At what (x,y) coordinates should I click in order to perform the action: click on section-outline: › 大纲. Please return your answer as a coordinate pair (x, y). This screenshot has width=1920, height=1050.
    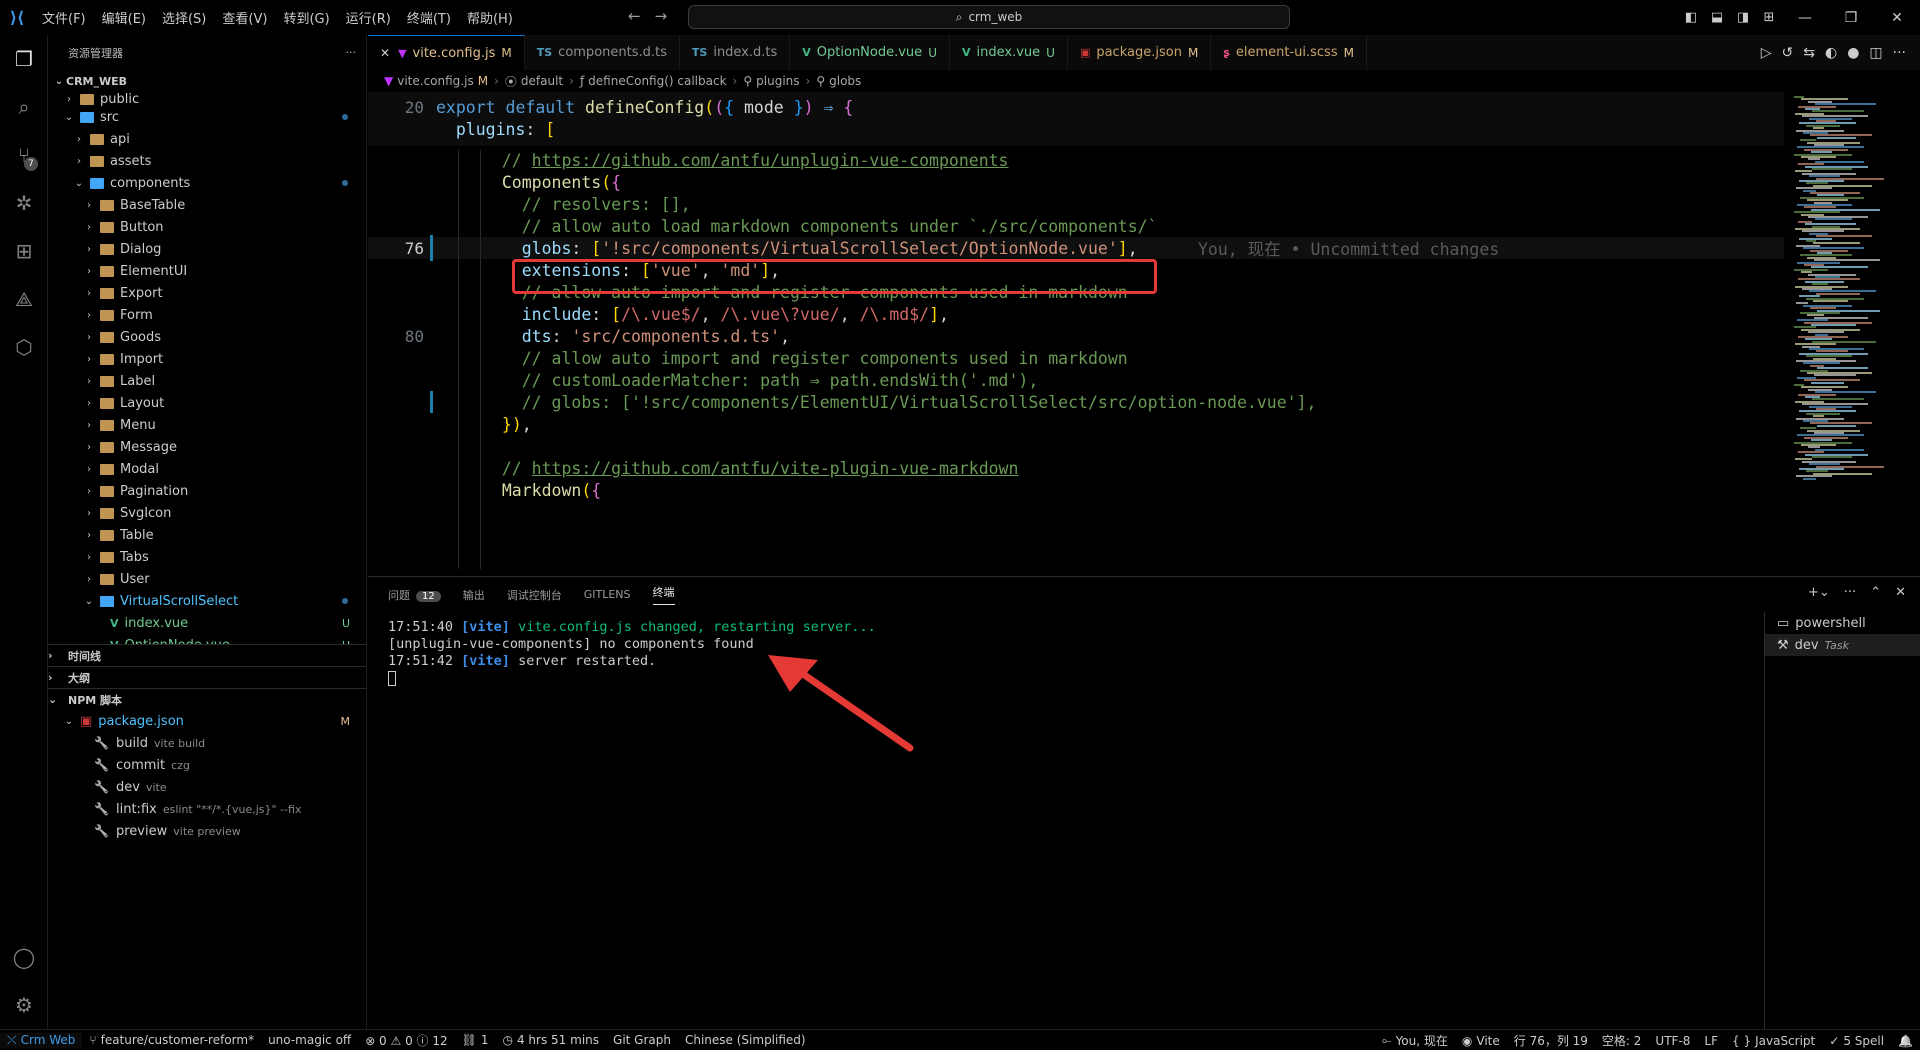
    Looking at the image, I should click on (207, 677).